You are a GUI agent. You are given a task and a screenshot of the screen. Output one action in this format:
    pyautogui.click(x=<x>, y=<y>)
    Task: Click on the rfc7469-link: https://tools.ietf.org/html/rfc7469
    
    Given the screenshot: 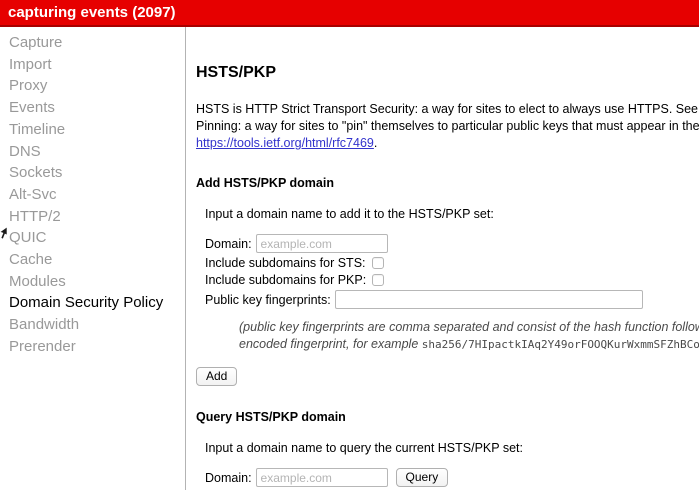 What is the action you would take?
    pyautogui.click(x=285, y=143)
    